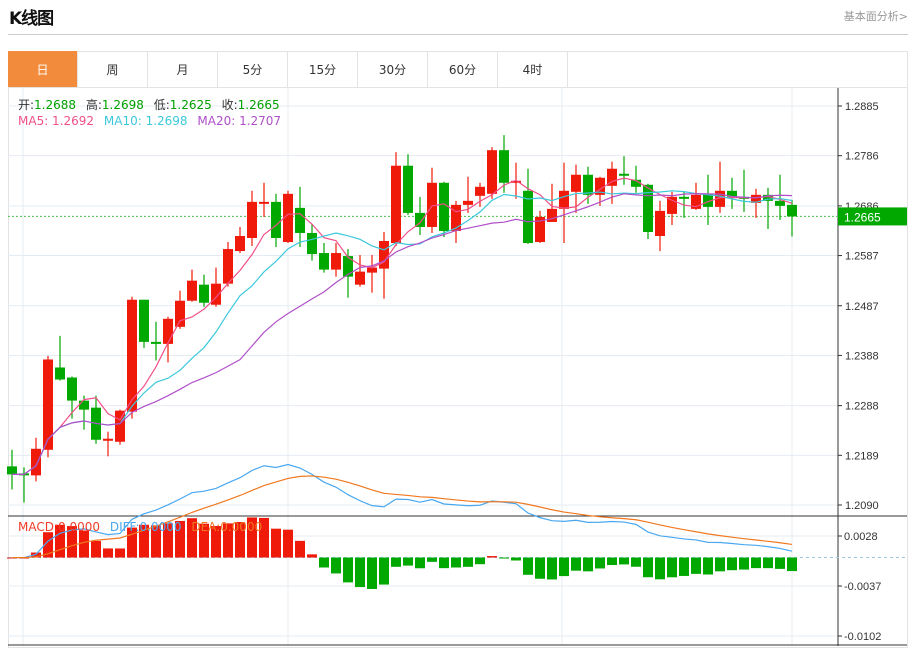  What do you see at coordinates (227, 527) in the screenshot?
I see `dea-value: DEA:0.0000` at bounding box center [227, 527].